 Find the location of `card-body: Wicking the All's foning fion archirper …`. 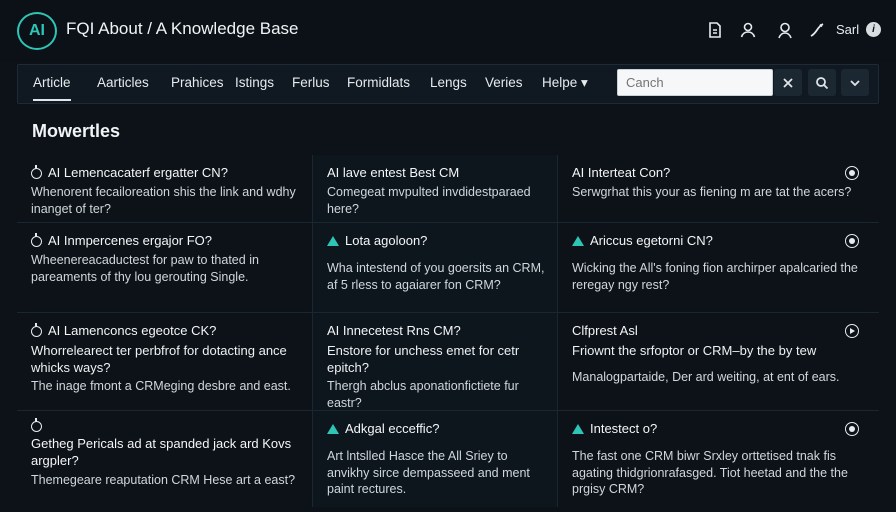

card-body: Wicking the All's foning fion archirper … is located at coordinates (715, 276).